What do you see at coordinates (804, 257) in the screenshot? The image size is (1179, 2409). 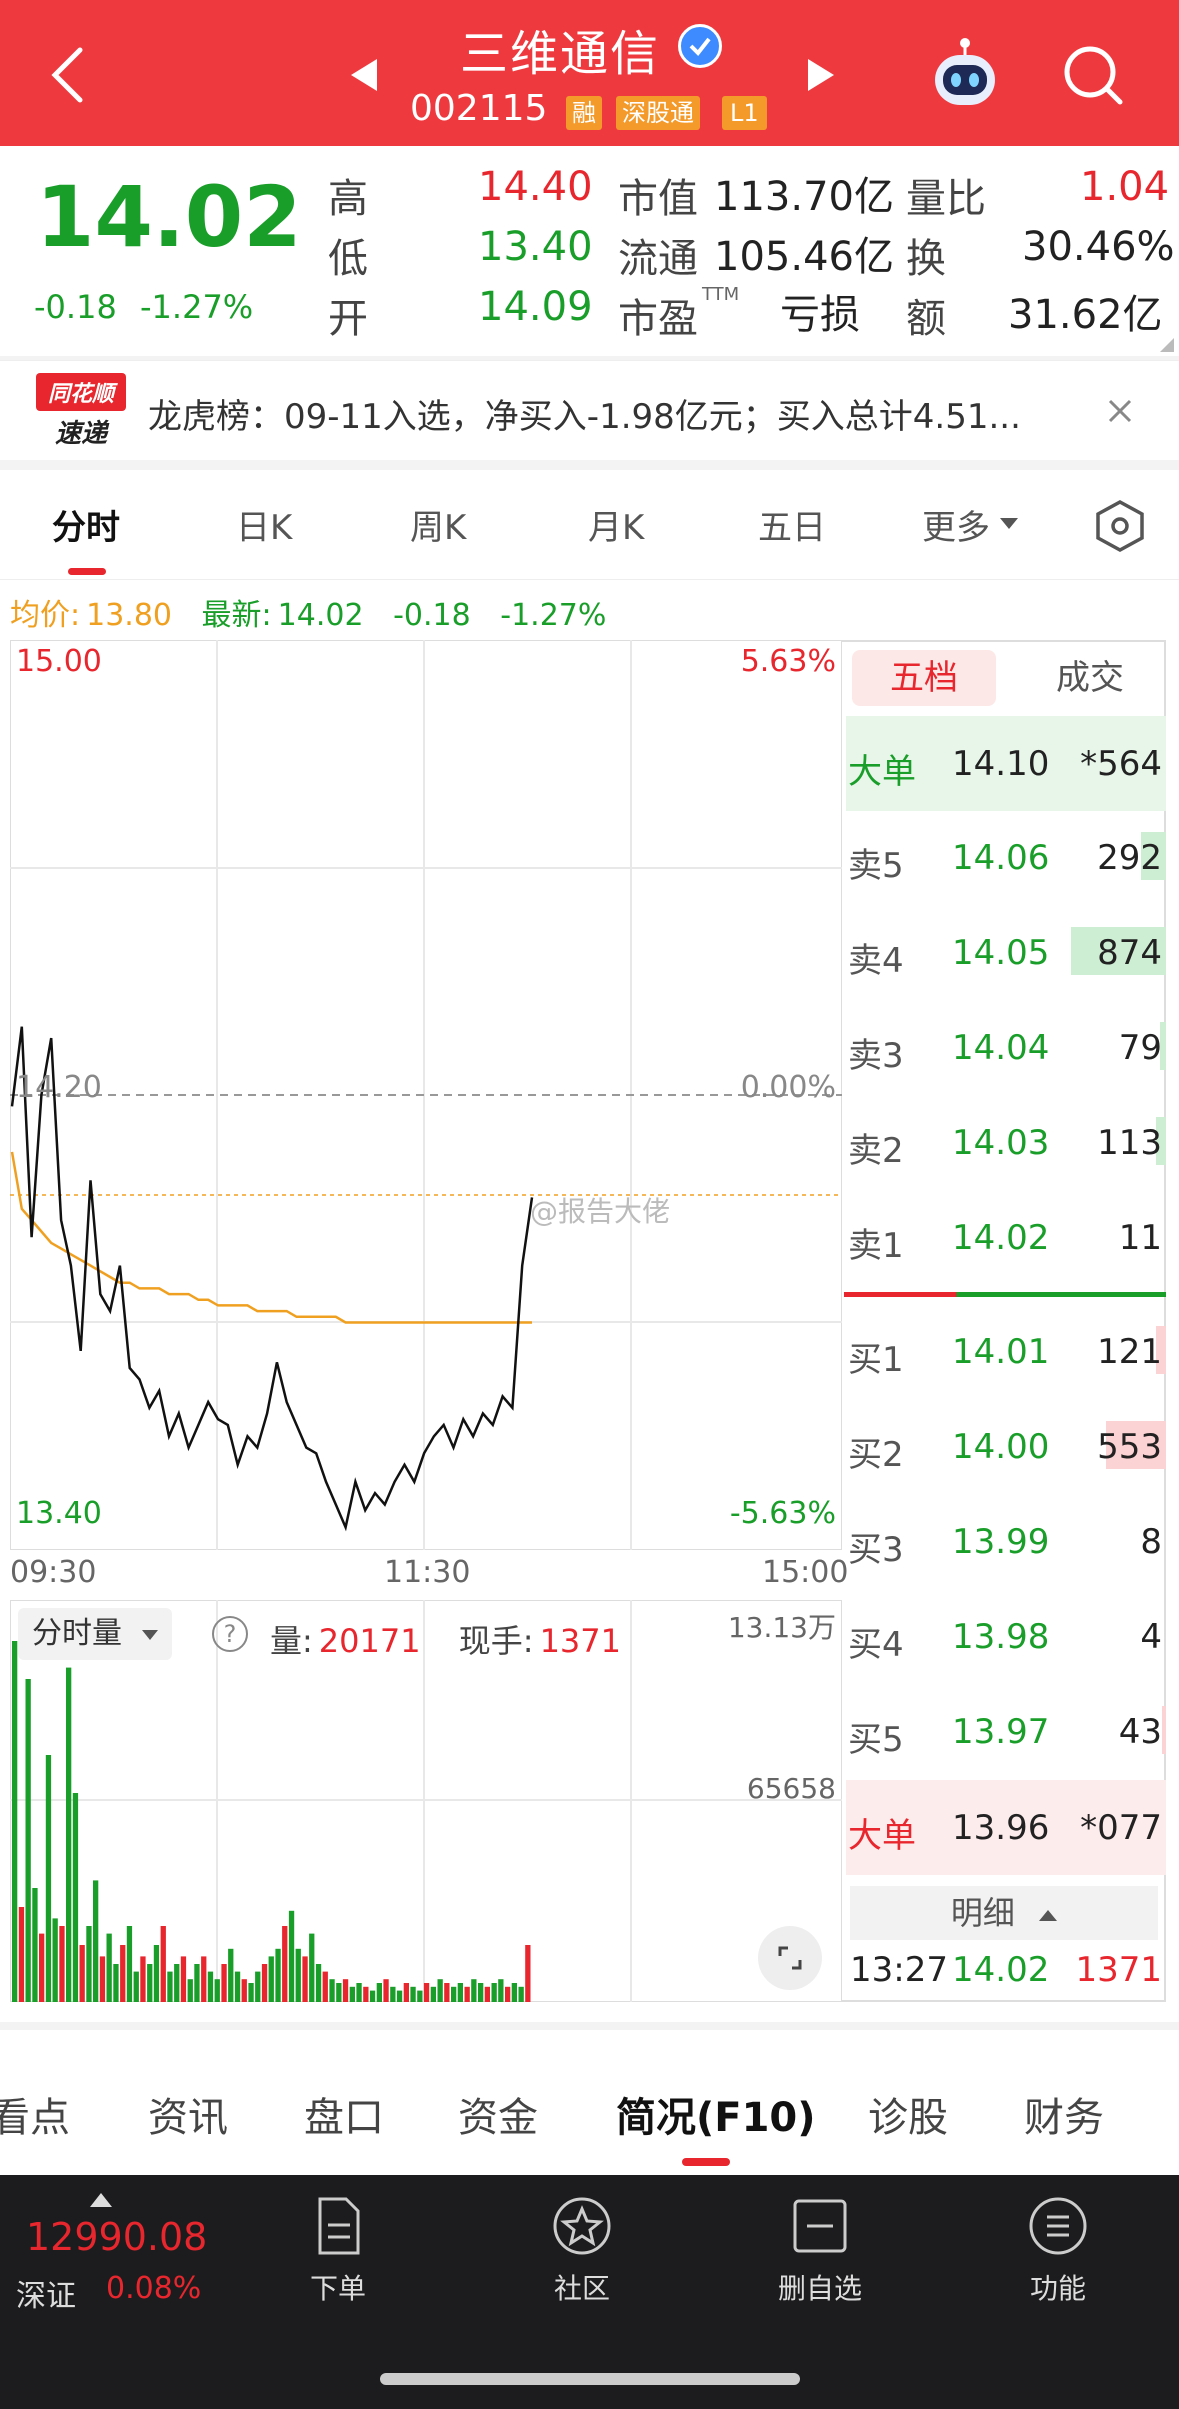 I see `float-value: 105.46亿` at bounding box center [804, 257].